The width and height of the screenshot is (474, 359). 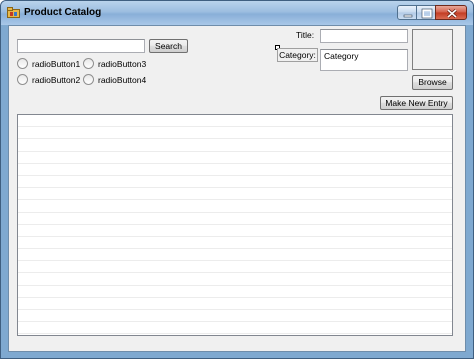 I want to click on category-label: Category:, so click(x=297, y=55).